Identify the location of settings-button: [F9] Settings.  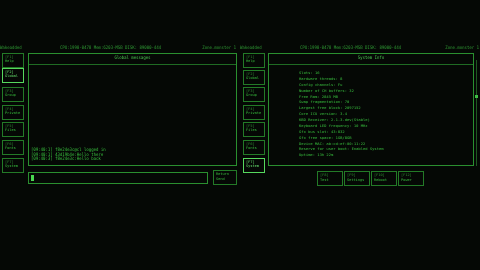
(357, 178).